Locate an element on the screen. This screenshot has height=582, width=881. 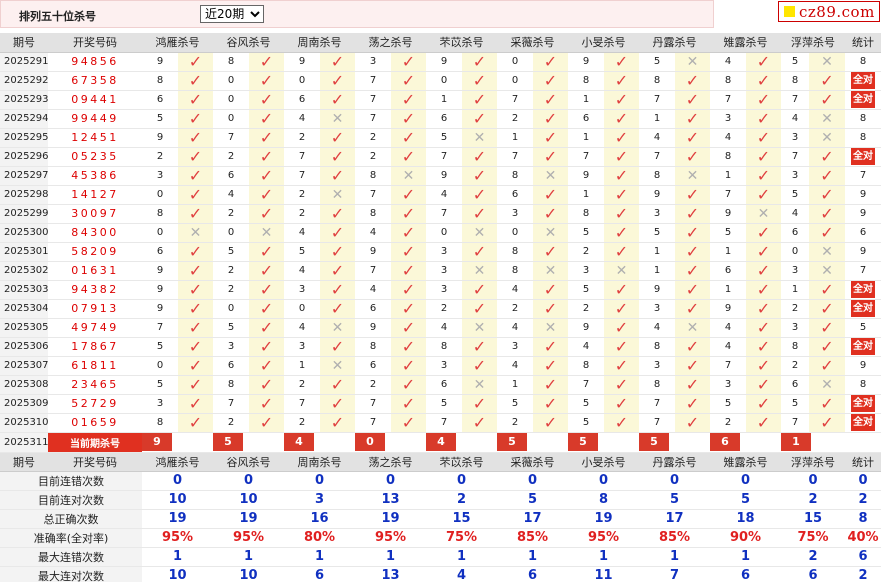
stat-value: 7 is located at coordinates (674, 574).